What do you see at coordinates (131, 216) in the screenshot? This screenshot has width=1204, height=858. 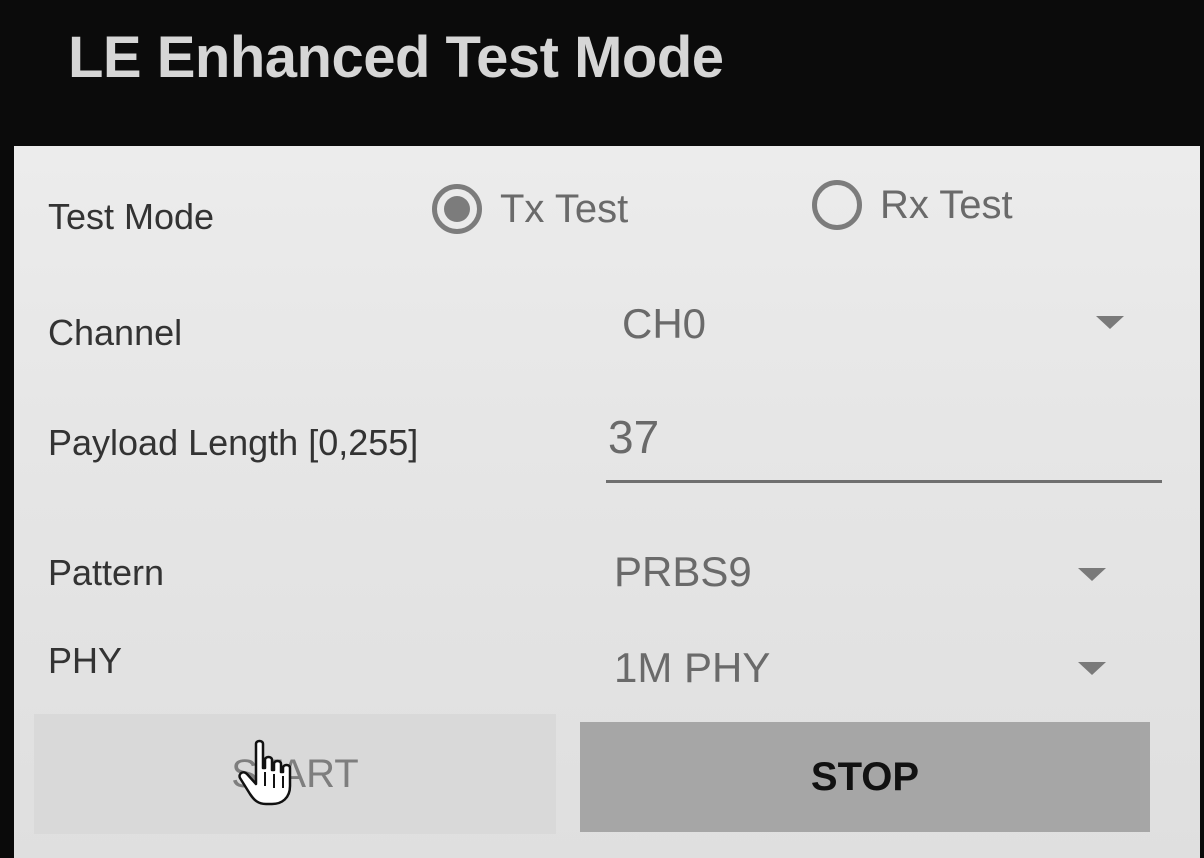 I see `test-mode-label: Test Mode` at bounding box center [131, 216].